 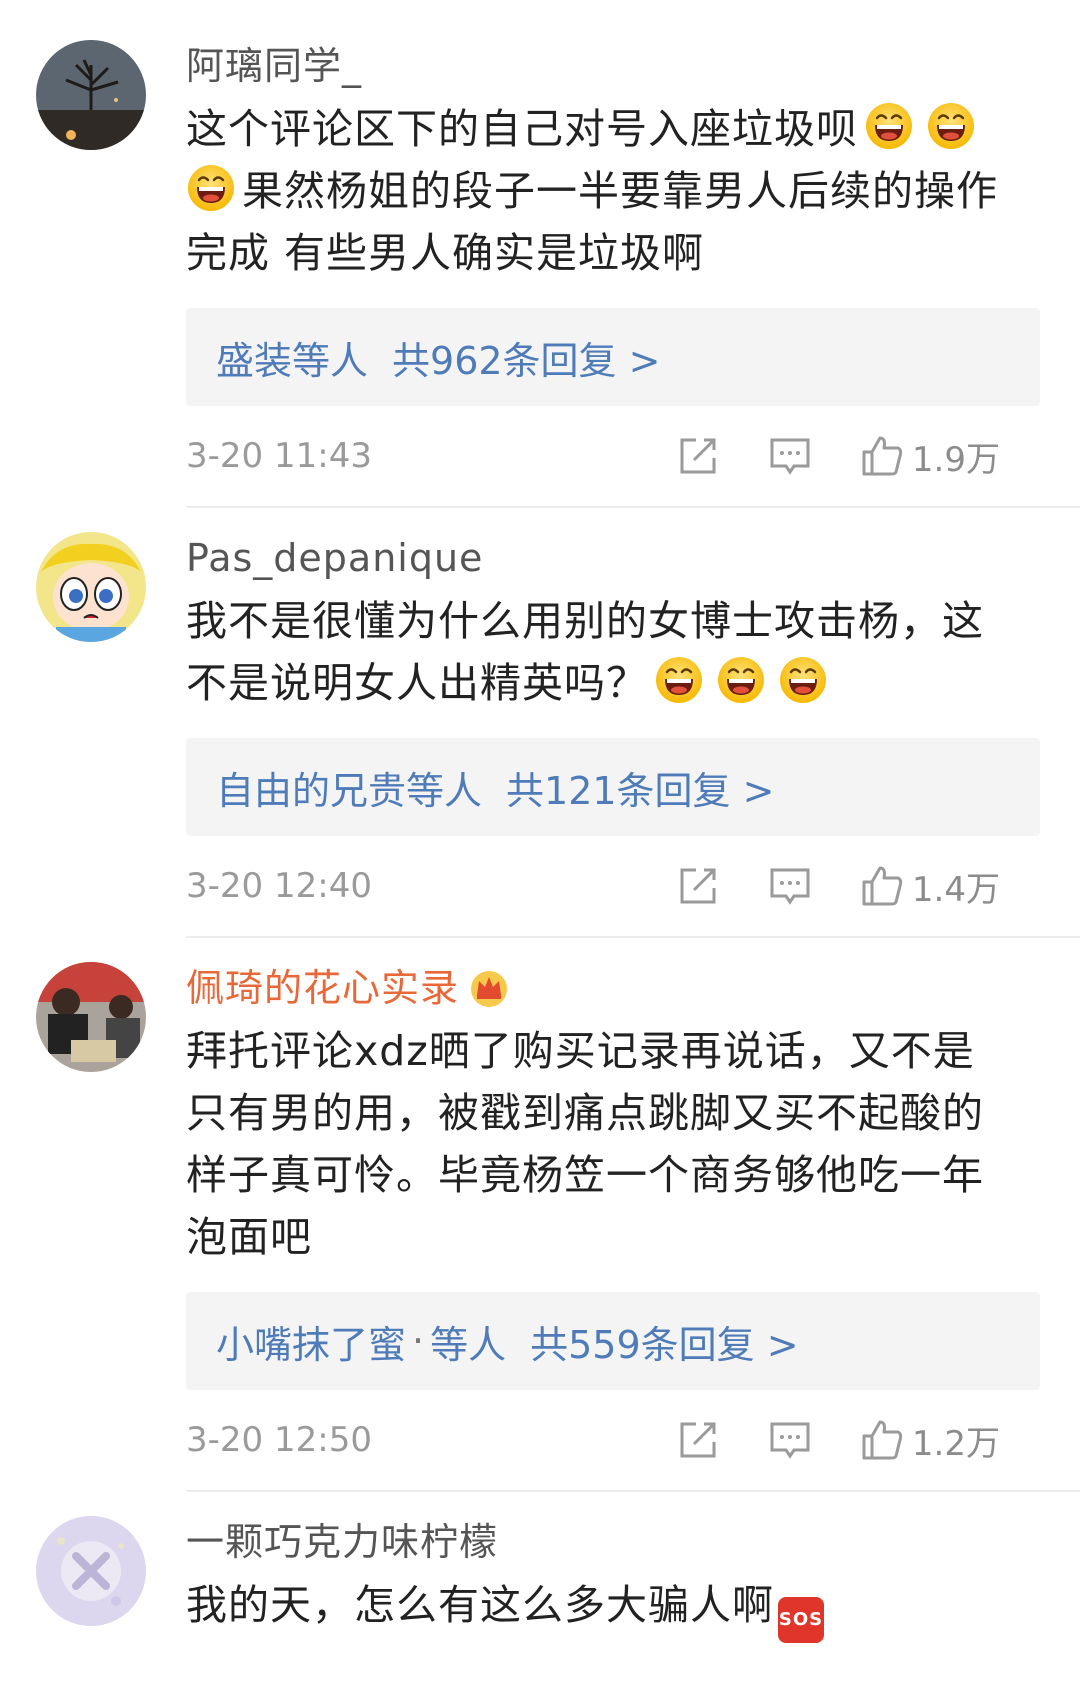 What do you see at coordinates (955, 889) in the screenshot?
I see `like-count: 1.4万` at bounding box center [955, 889].